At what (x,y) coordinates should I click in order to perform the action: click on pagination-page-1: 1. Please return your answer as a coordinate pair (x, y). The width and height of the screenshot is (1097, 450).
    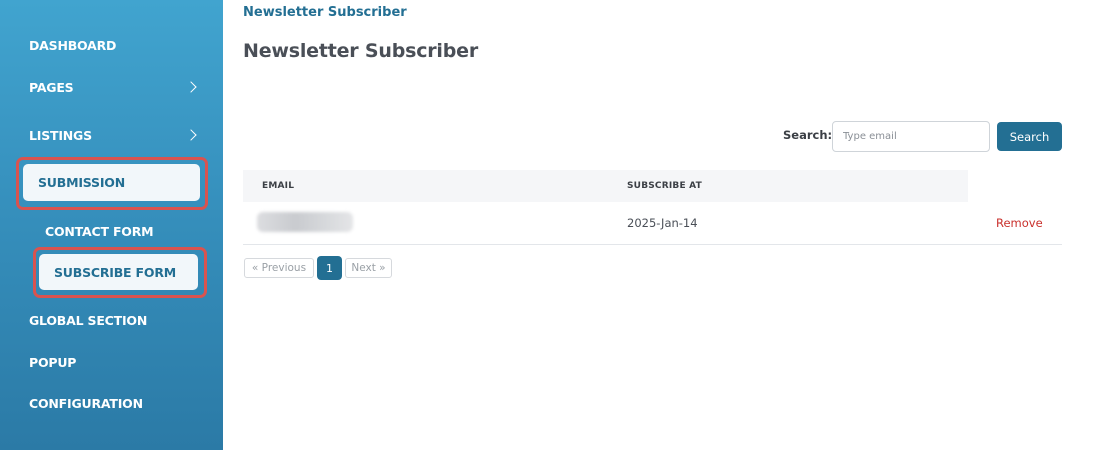
    Looking at the image, I should click on (329, 268).